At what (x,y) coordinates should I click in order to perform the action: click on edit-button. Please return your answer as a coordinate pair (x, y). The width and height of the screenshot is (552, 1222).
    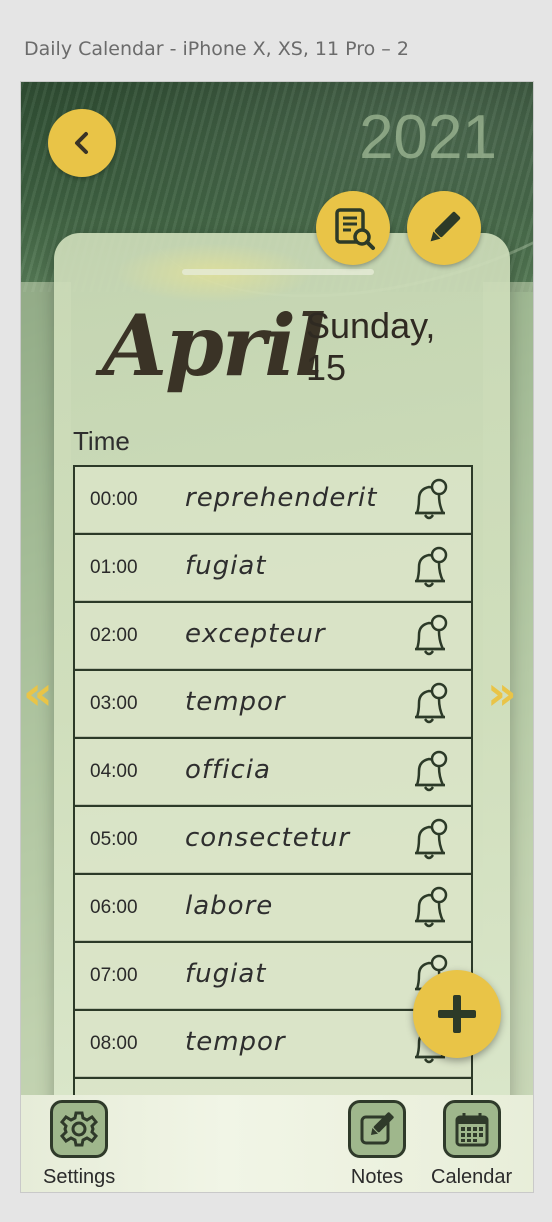
    Looking at the image, I should click on (444, 228).